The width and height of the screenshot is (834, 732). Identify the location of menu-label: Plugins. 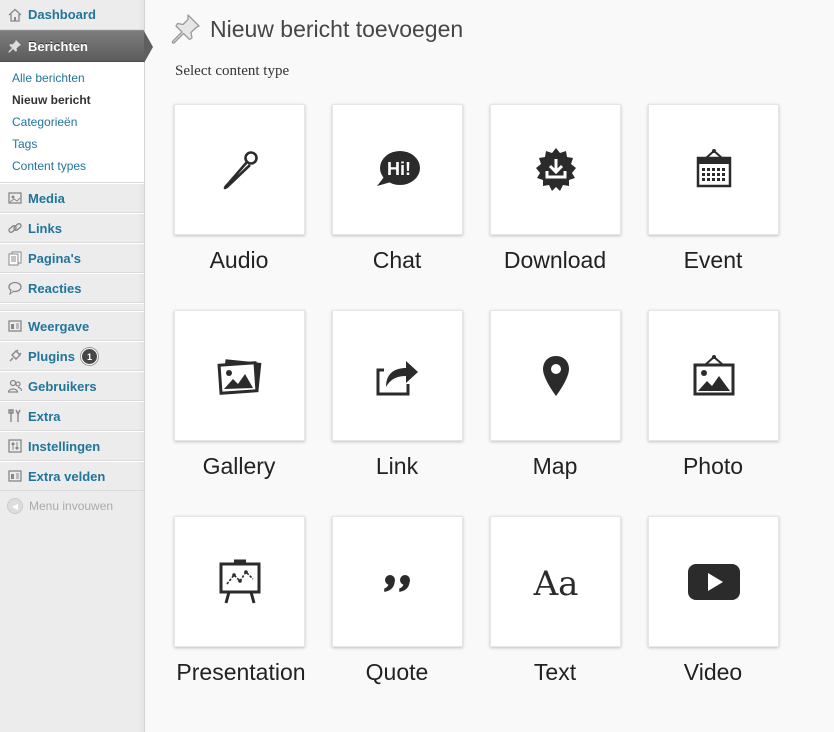
(51, 356).